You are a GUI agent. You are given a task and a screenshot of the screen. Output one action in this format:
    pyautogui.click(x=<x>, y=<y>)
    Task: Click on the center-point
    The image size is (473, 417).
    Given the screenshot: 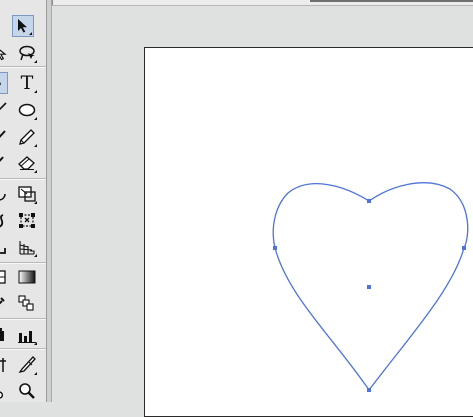 What is the action you would take?
    pyautogui.click(x=369, y=287)
    